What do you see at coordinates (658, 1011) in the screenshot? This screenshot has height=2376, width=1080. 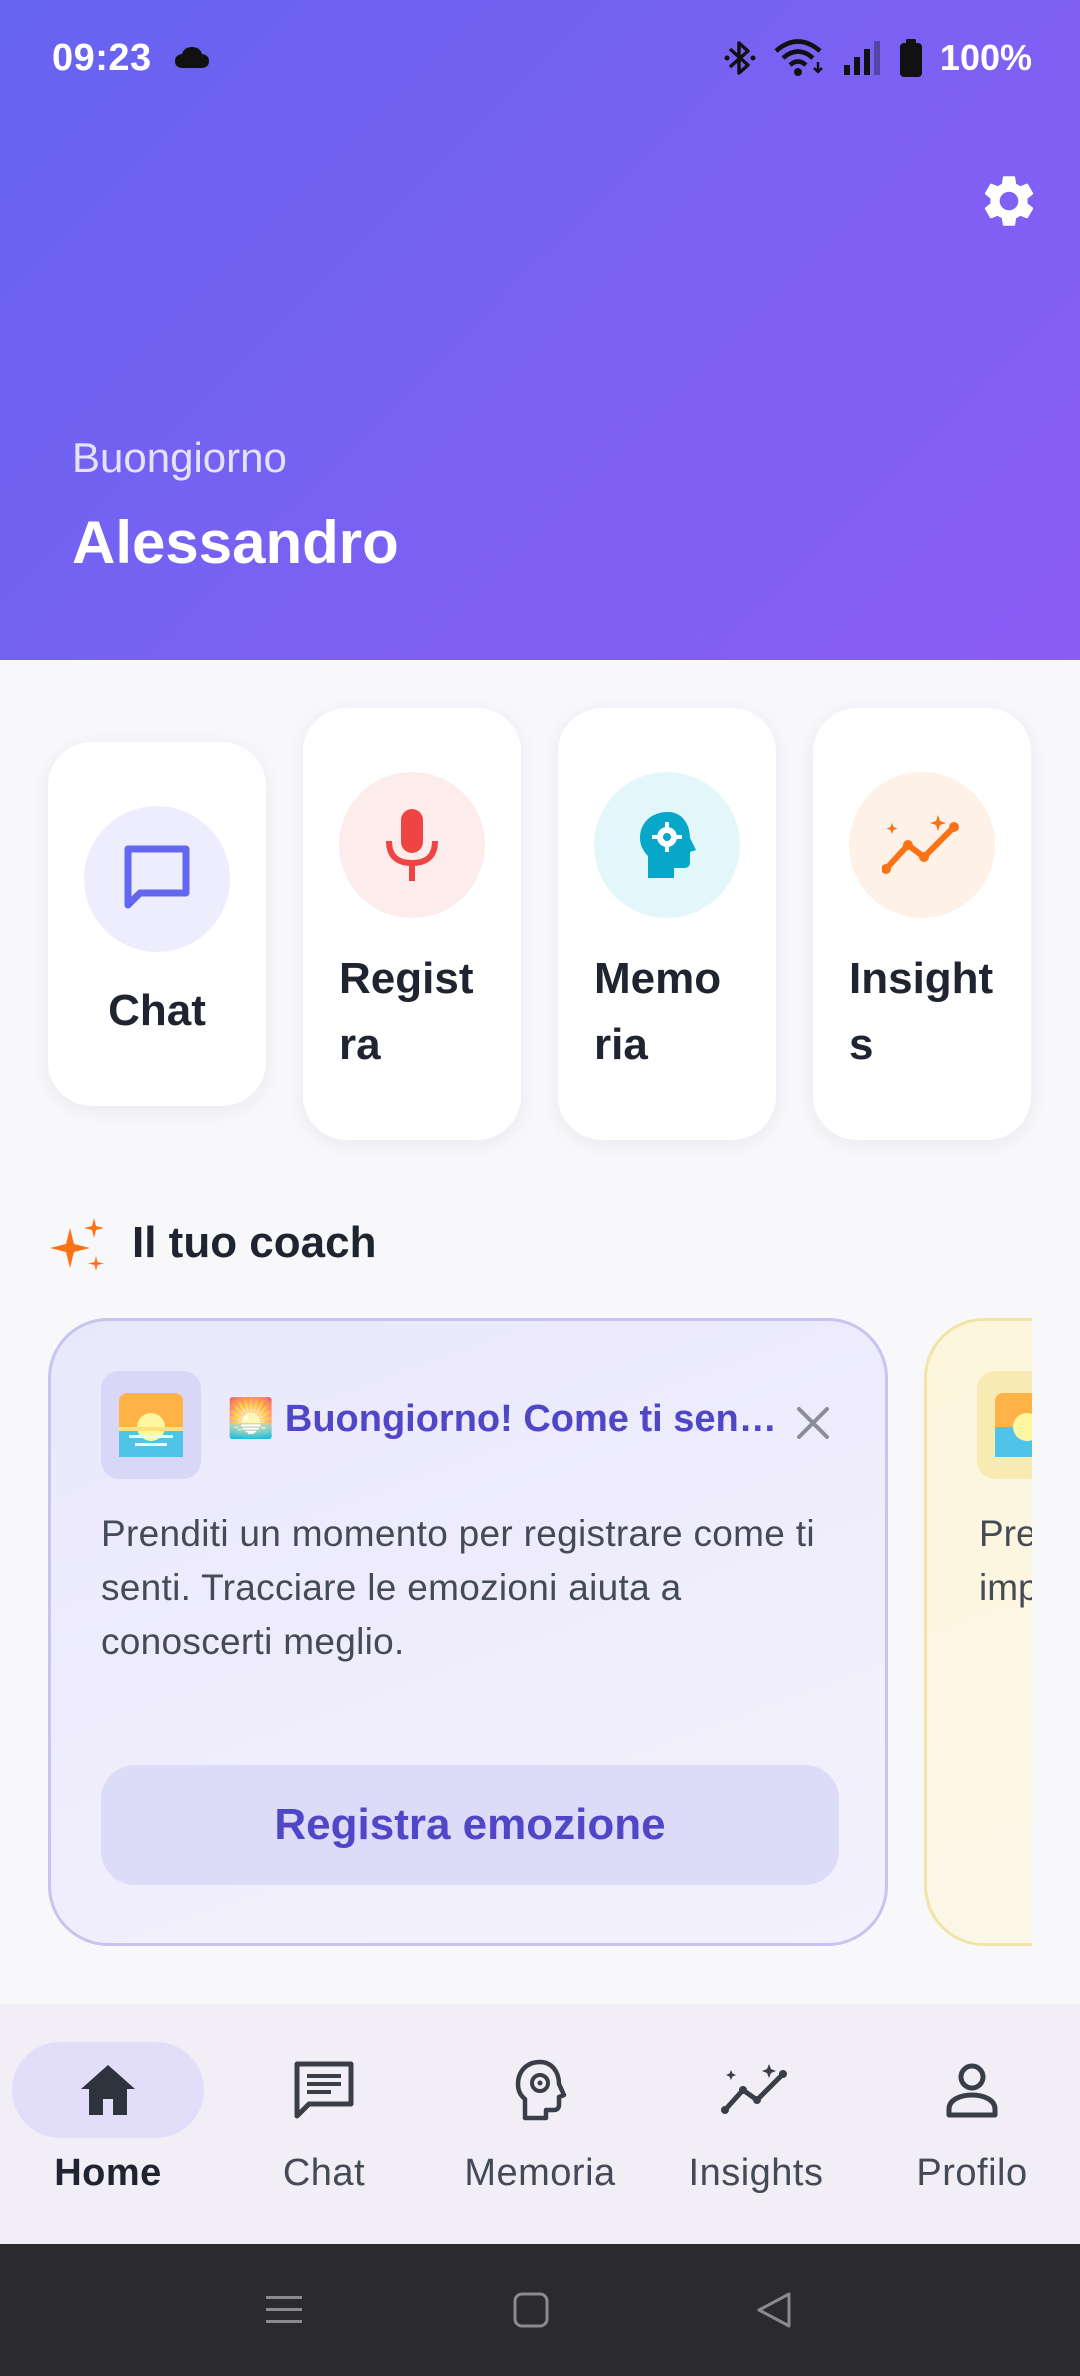 I see `quick-action-label: Memo ria` at bounding box center [658, 1011].